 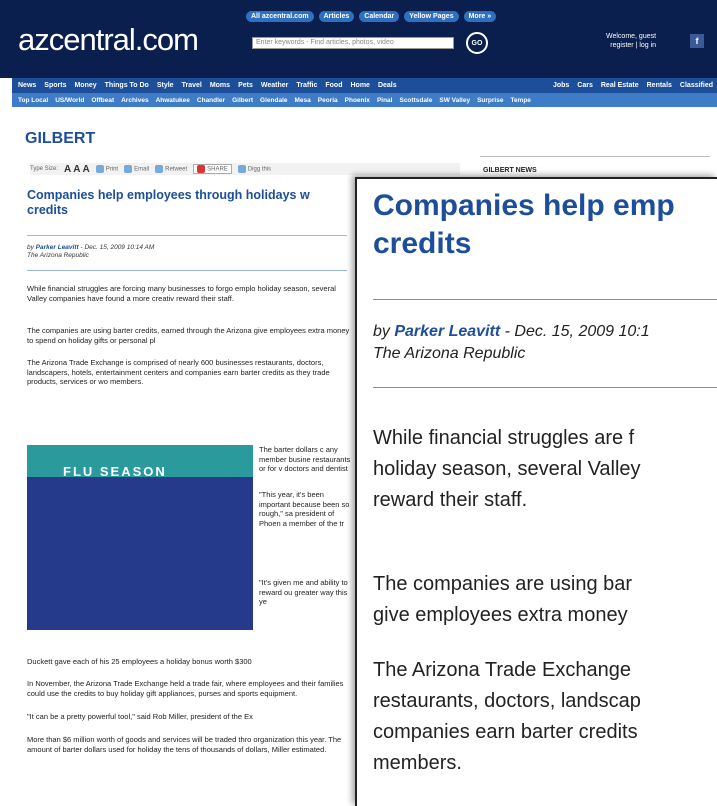 What do you see at coordinates (69, 100) in the screenshot?
I see `subnav-item: US/World` at bounding box center [69, 100].